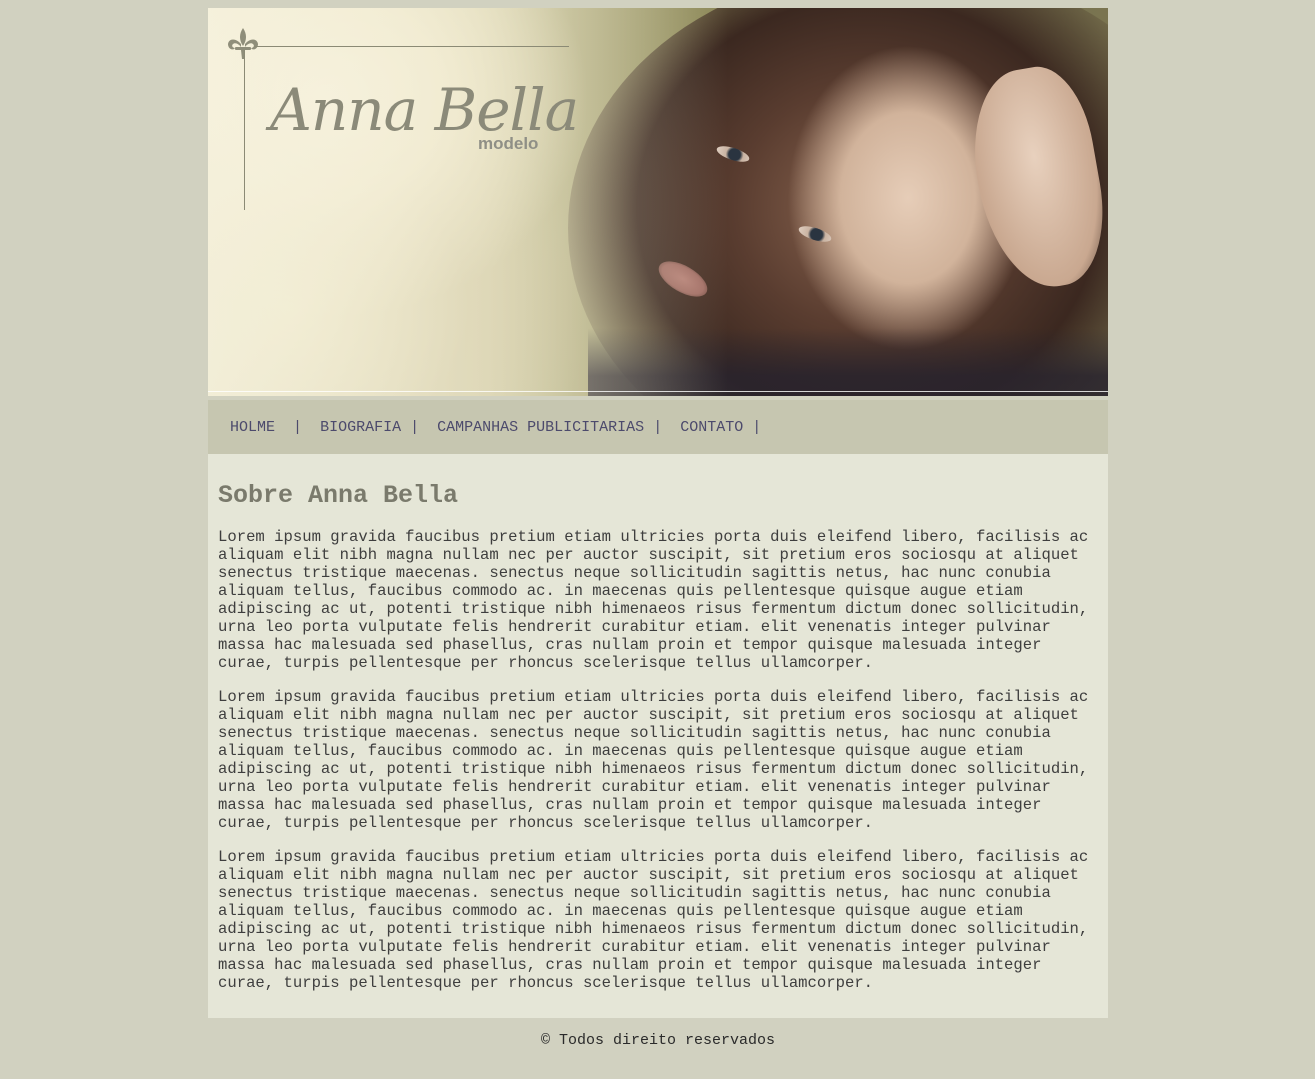 The width and height of the screenshot is (1315, 1079). What do you see at coordinates (508, 143) in the screenshot?
I see `logo-subtitle: modelo` at bounding box center [508, 143].